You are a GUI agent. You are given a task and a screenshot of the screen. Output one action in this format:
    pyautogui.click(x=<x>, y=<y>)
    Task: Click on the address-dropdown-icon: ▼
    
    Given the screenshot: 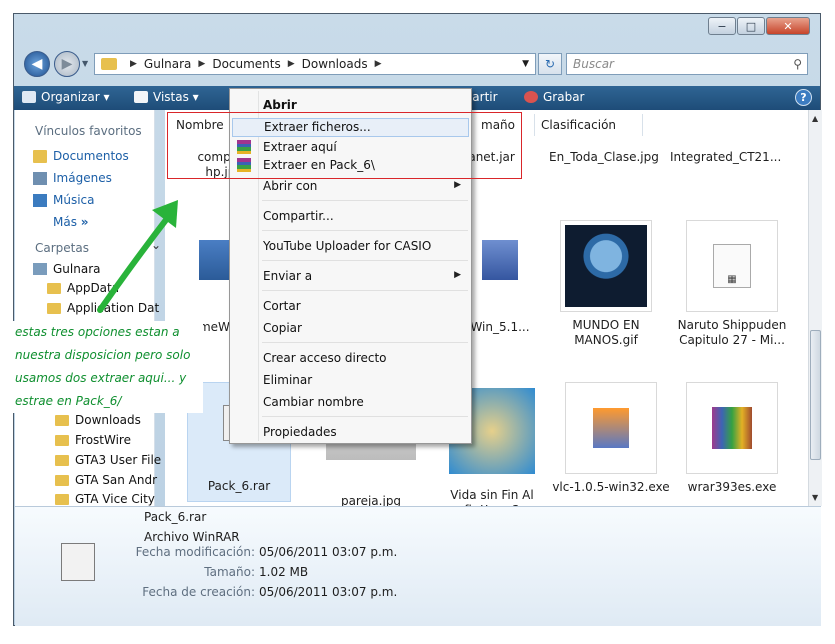 What is the action you would take?
    pyautogui.click(x=525, y=64)
    